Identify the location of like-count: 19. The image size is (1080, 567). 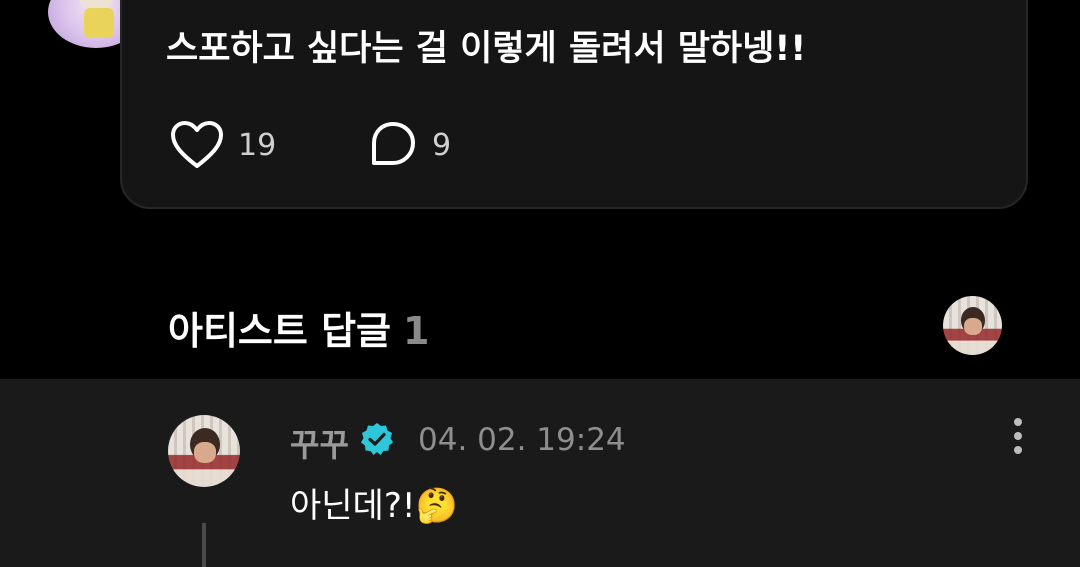
(257, 145).